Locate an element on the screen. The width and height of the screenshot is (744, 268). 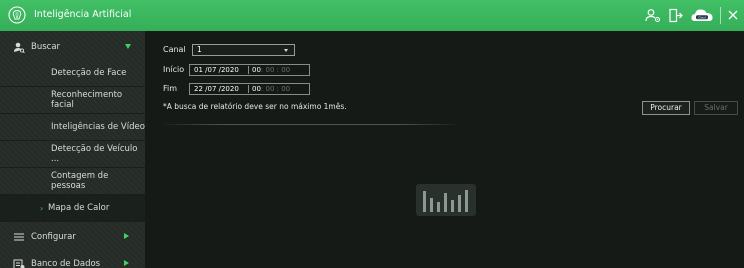
loading-icon is located at coordinates (446, 200).